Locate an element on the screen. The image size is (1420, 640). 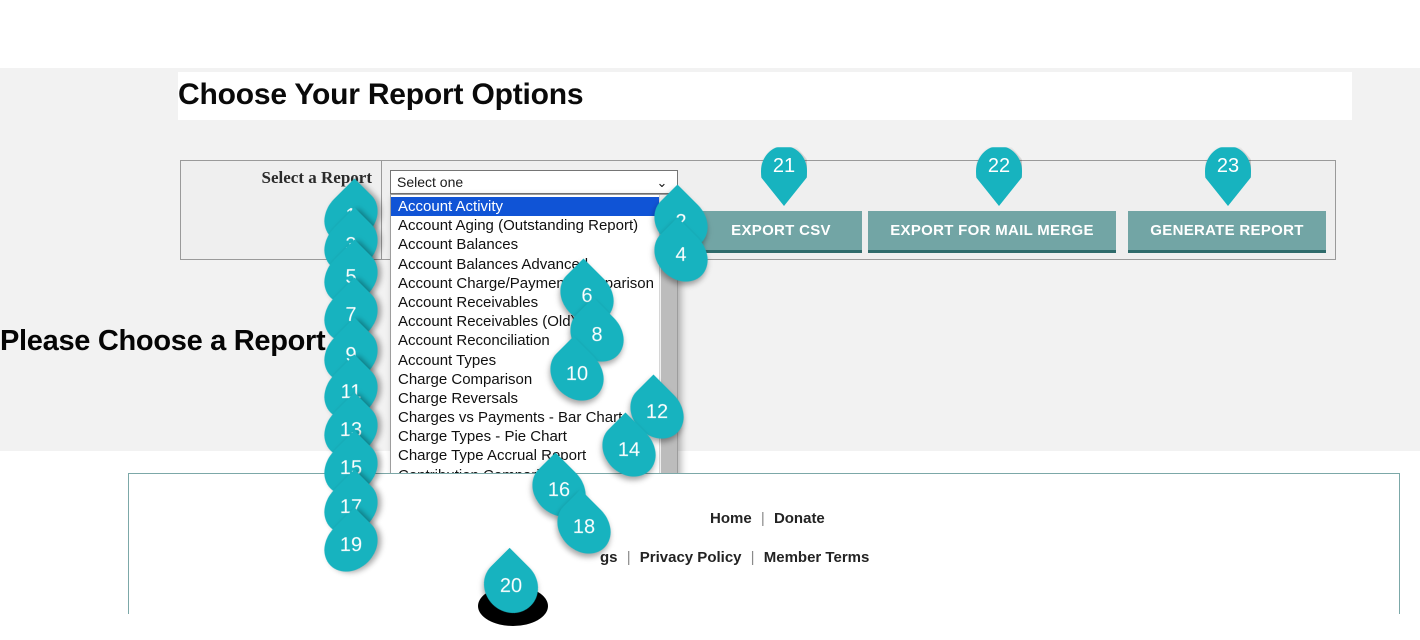
marker-number: 20 is located at coordinates (511, 585).